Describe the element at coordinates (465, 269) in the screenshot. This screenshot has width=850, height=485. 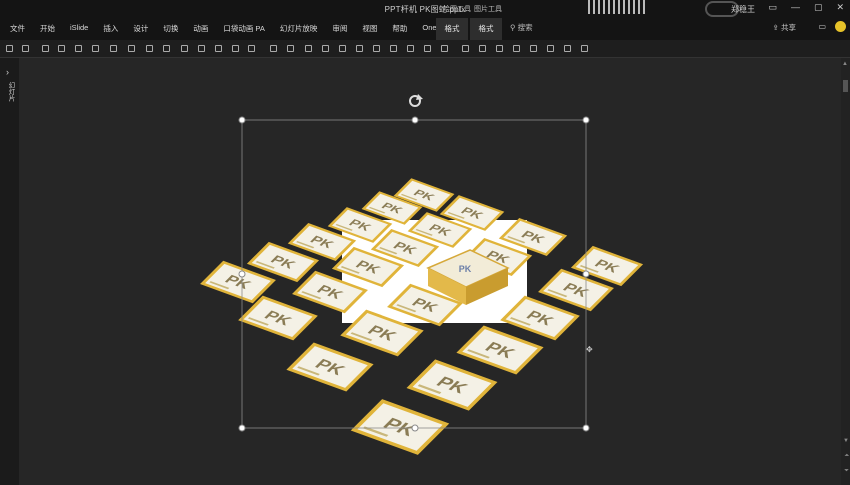
I see `svg-text: PK` at that location.